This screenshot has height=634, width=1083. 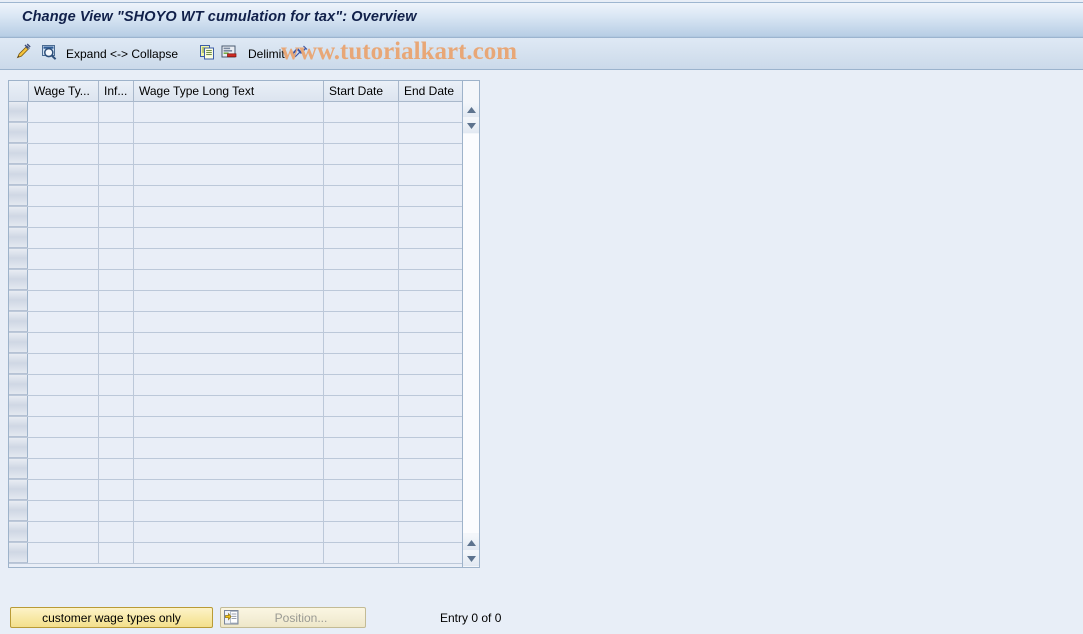 I want to click on scroll-down-button, so click(x=471, y=558).